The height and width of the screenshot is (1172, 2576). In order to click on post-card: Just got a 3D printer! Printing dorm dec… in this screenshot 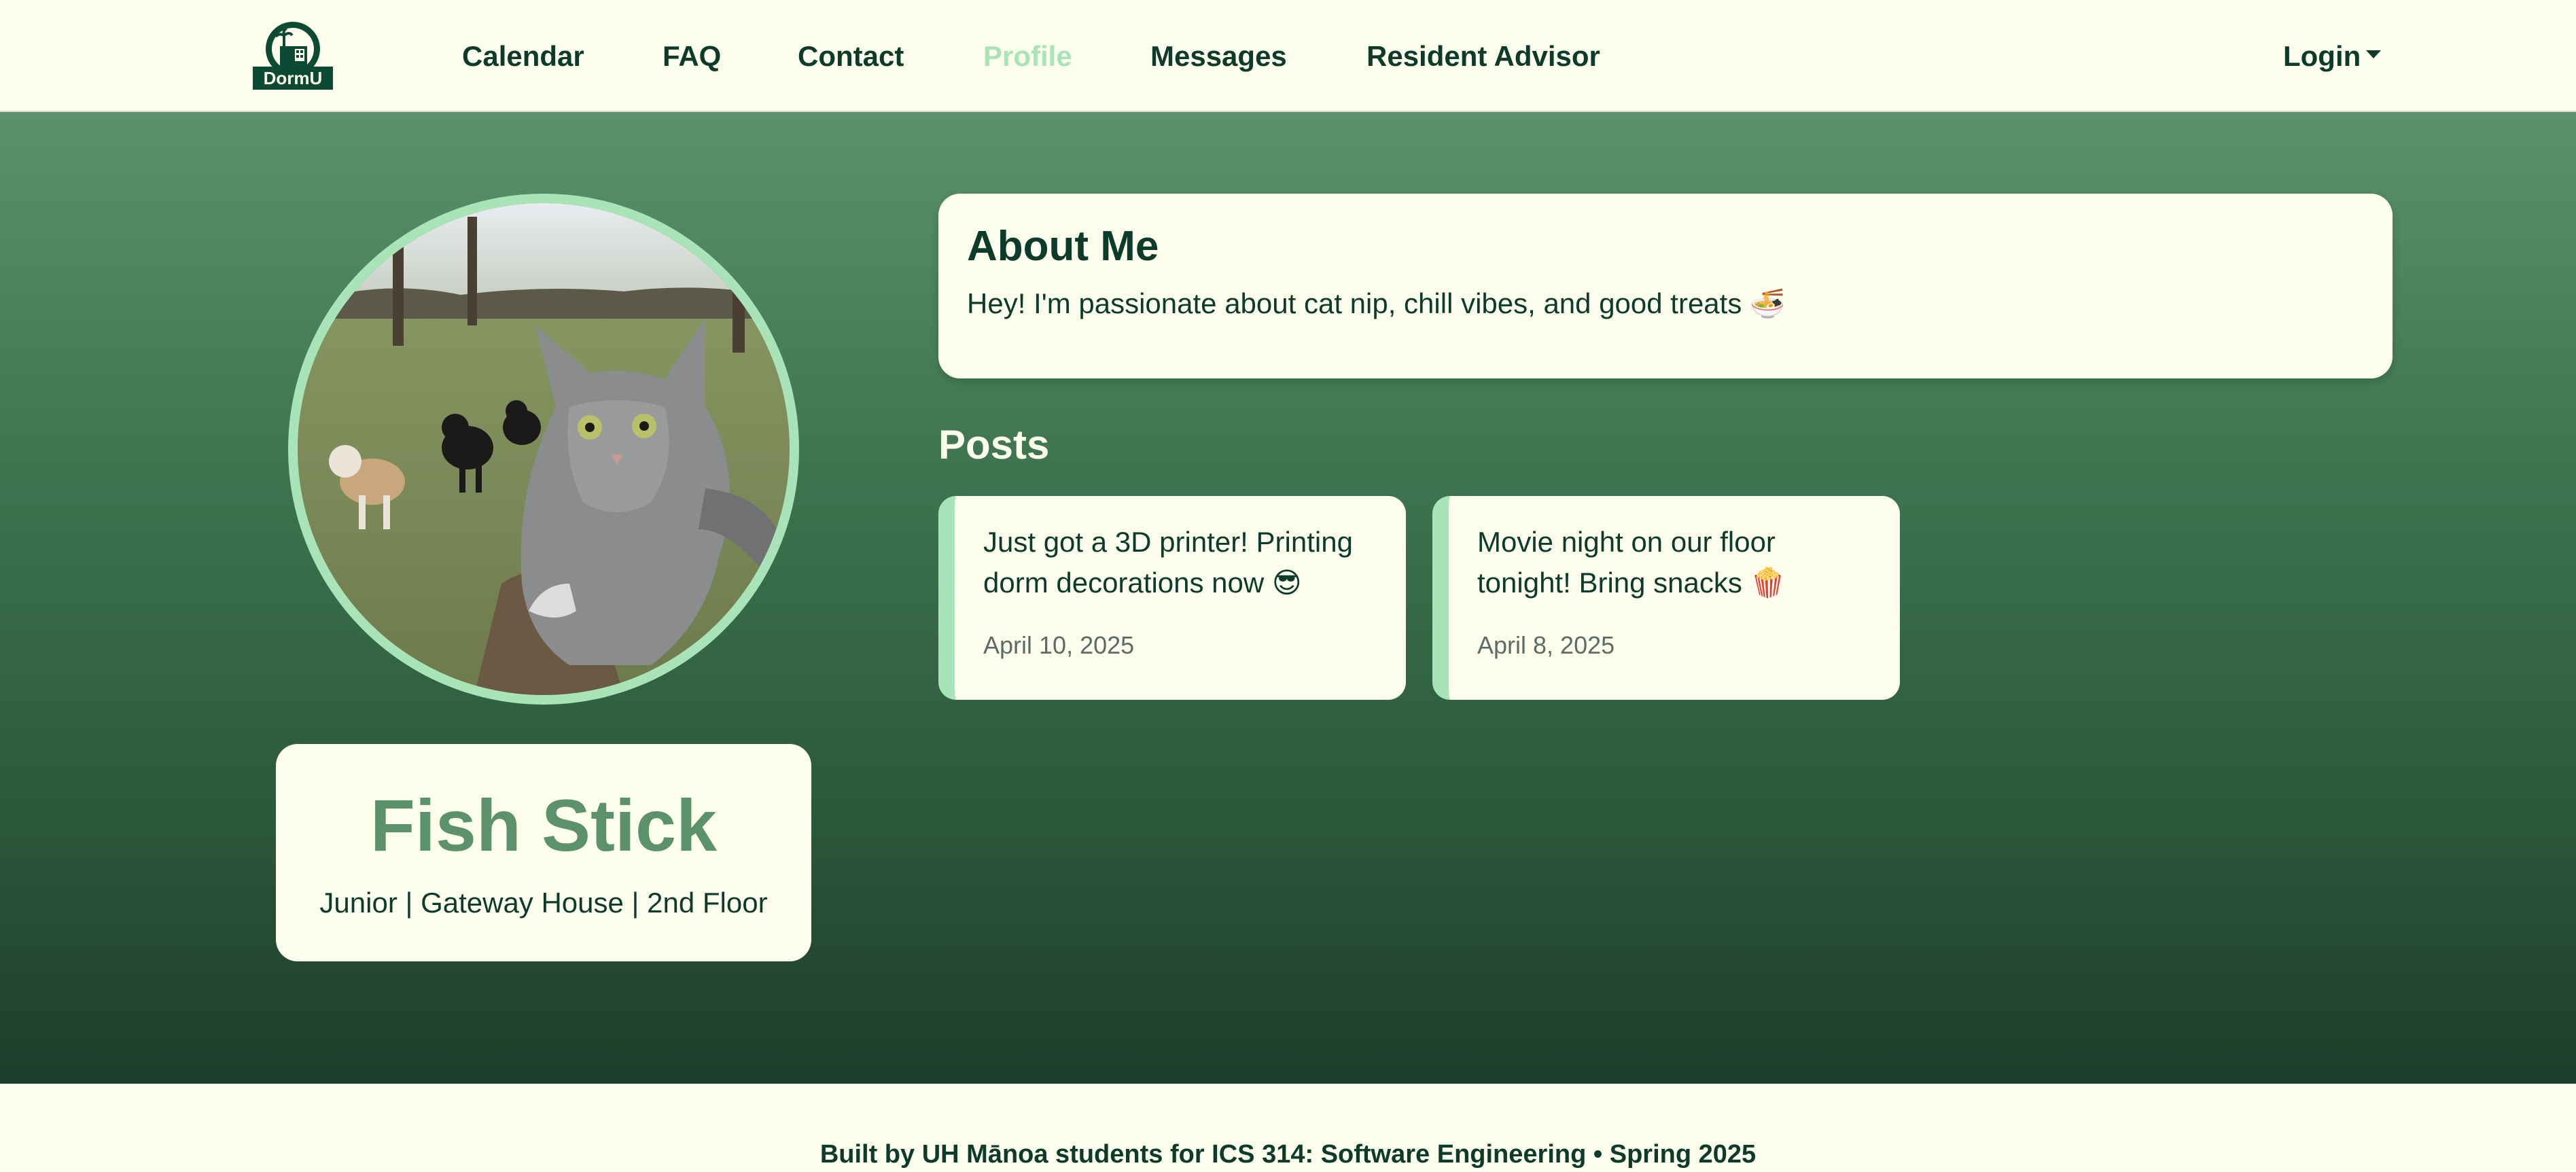, I will do `click(1172, 598)`.